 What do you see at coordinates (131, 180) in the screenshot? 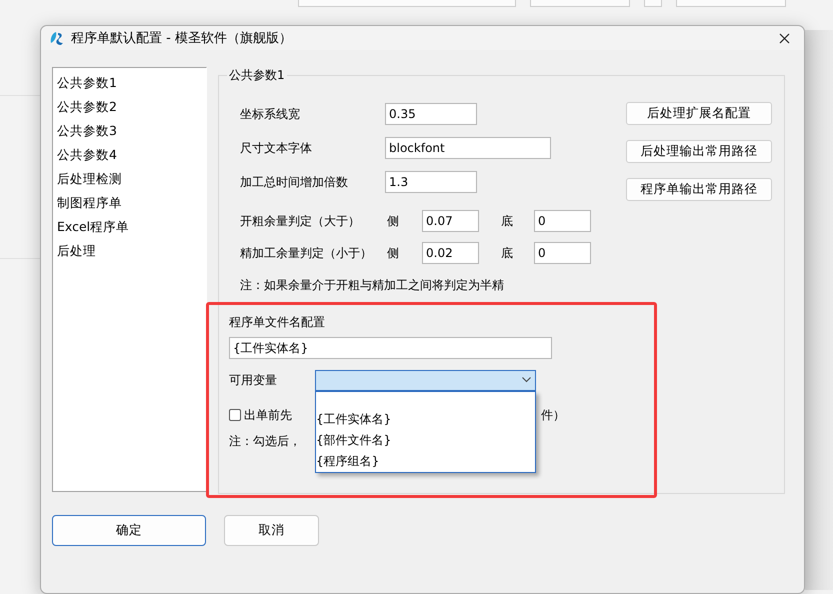
I see `nav-item: 后处理检测` at bounding box center [131, 180].